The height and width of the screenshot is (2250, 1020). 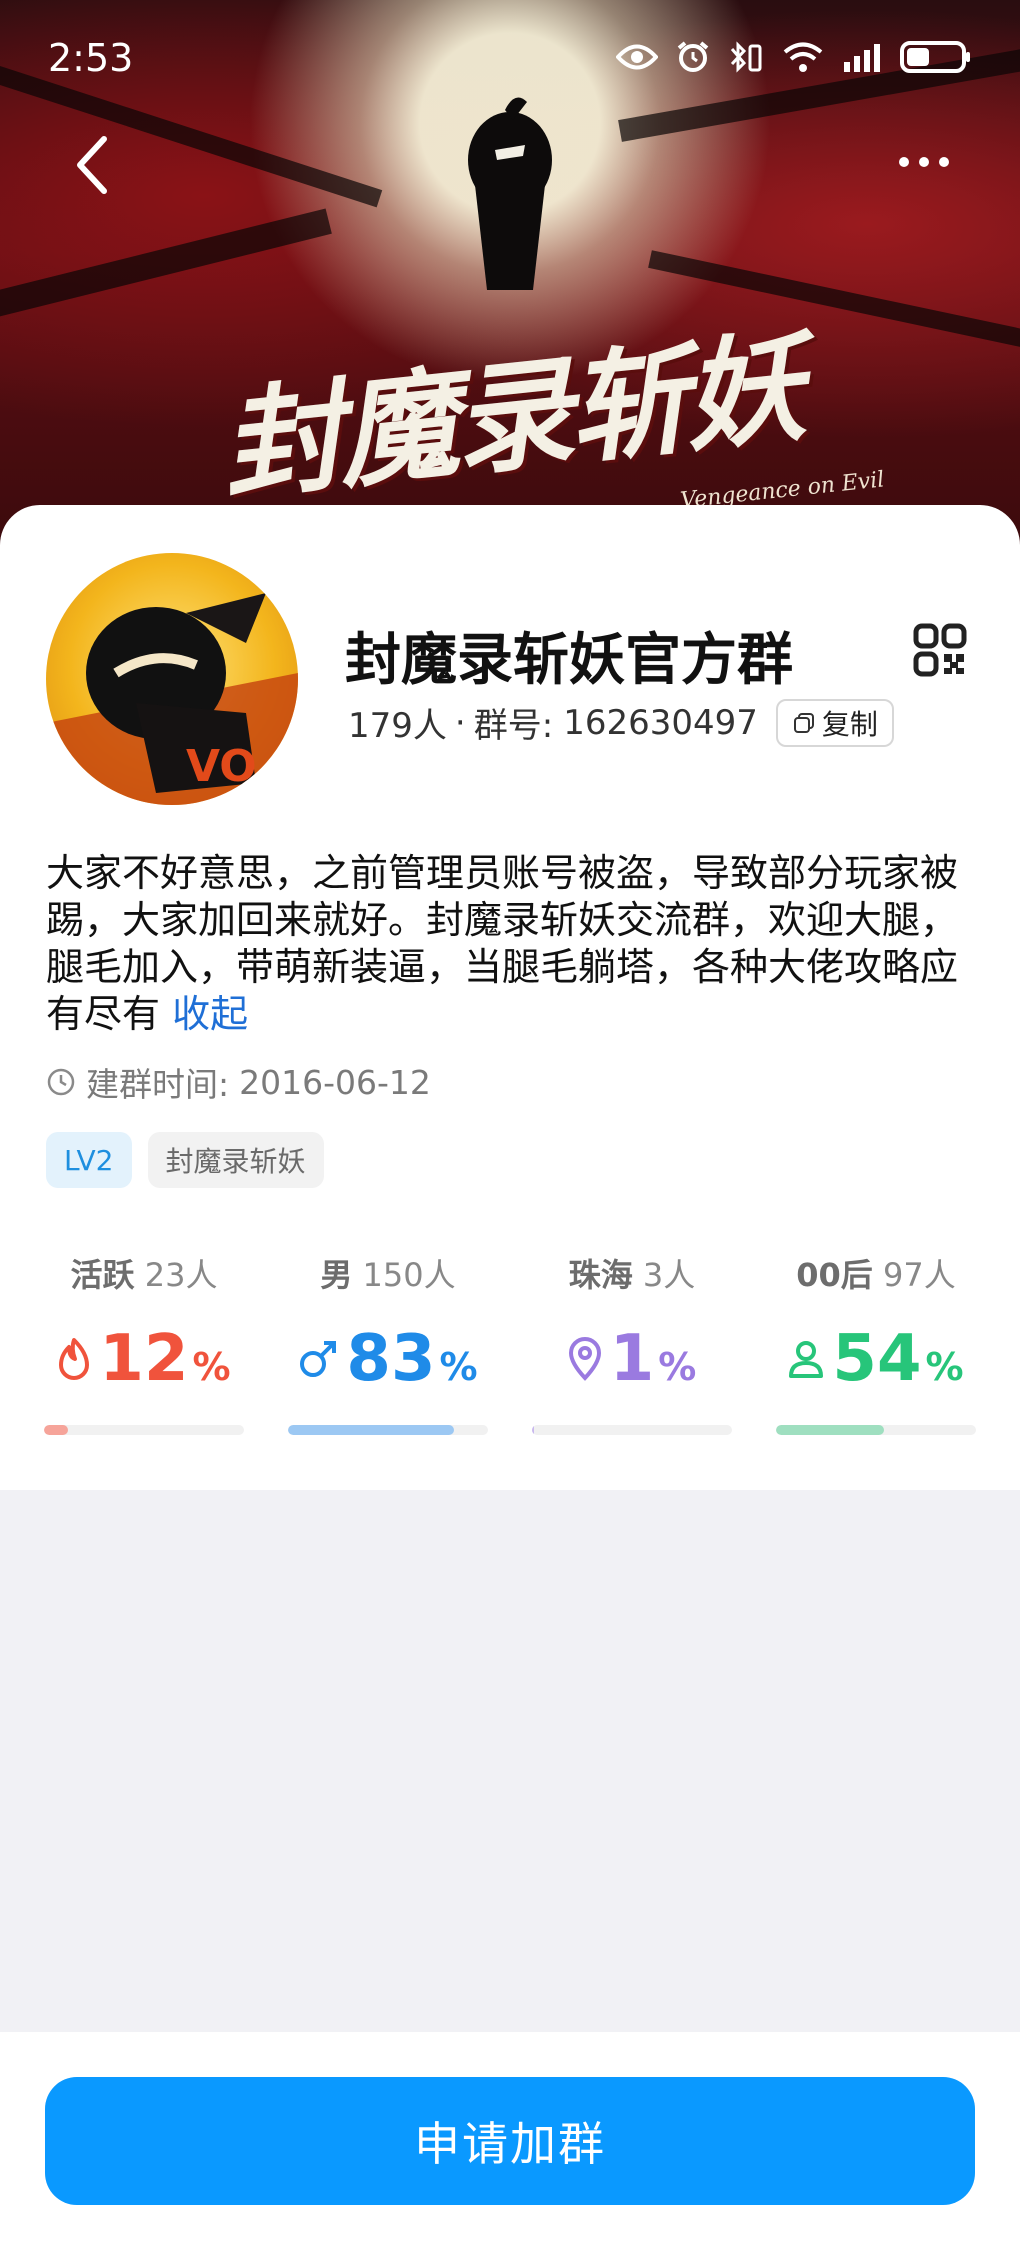 I want to click on svg-text: VO, so click(x=221, y=766).